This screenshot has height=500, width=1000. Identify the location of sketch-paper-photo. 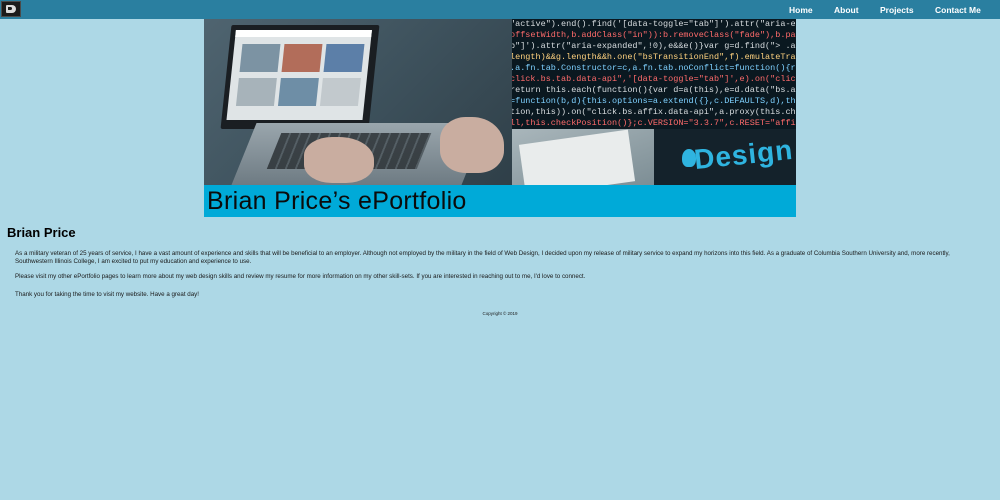
(583, 157).